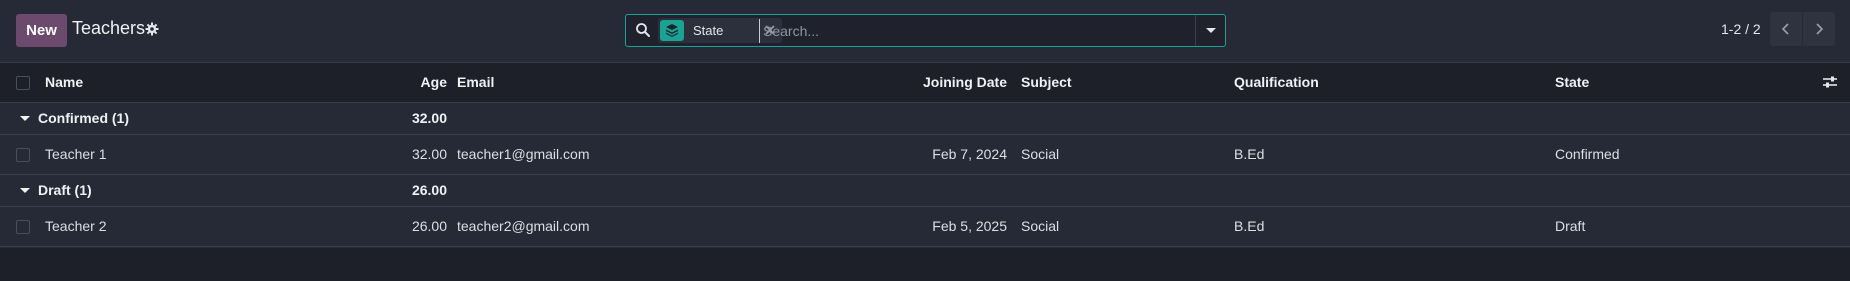 This screenshot has height=281, width=1850. What do you see at coordinates (23, 83) in the screenshot?
I see `select-all-checkbox` at bounding box center [23, 83].